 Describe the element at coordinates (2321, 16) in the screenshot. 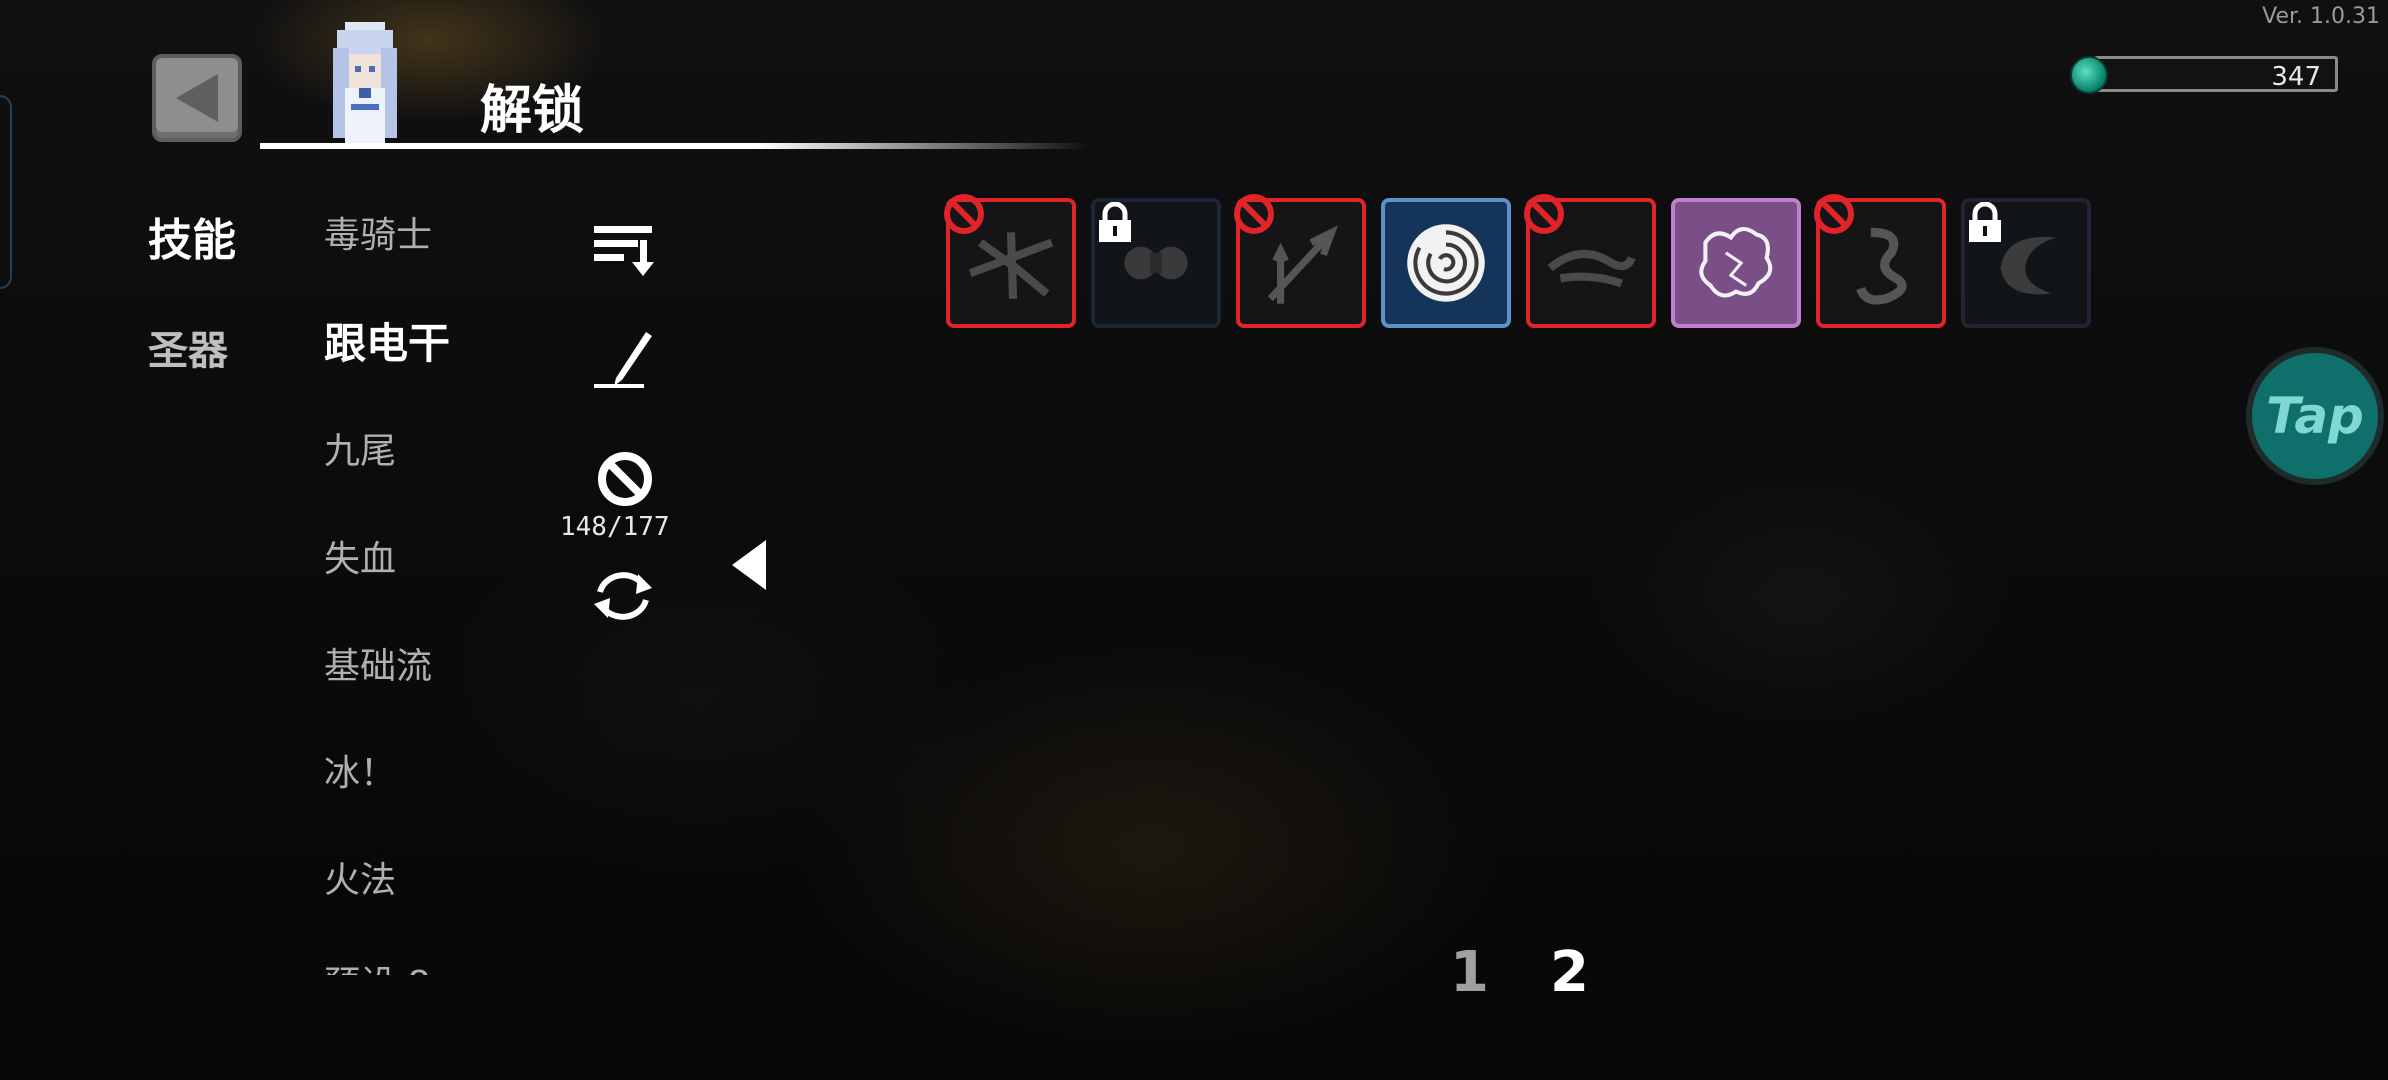

I see `version-label: Ver. 1.0.31` at that location.